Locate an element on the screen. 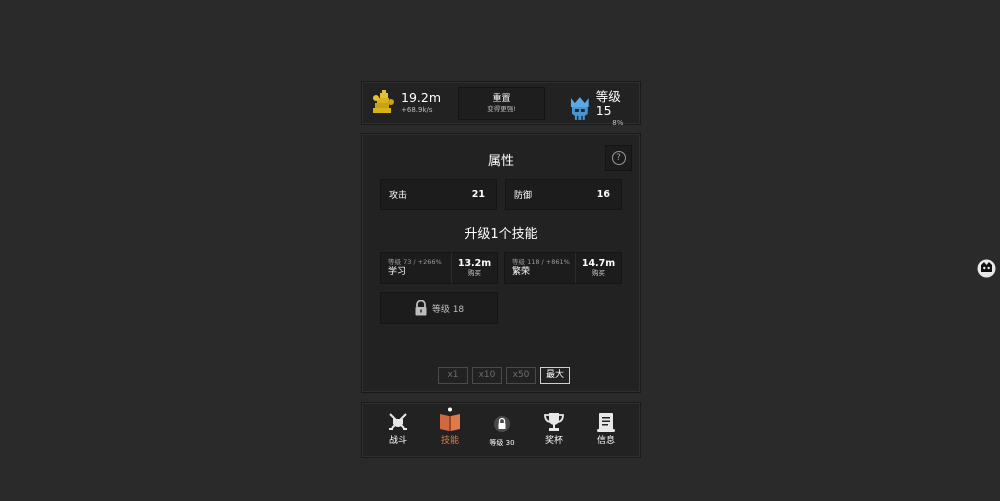 This screenshot has width=1000, height=501. locked-skill-label: 等级 18 is located at coordinates (448, 309).